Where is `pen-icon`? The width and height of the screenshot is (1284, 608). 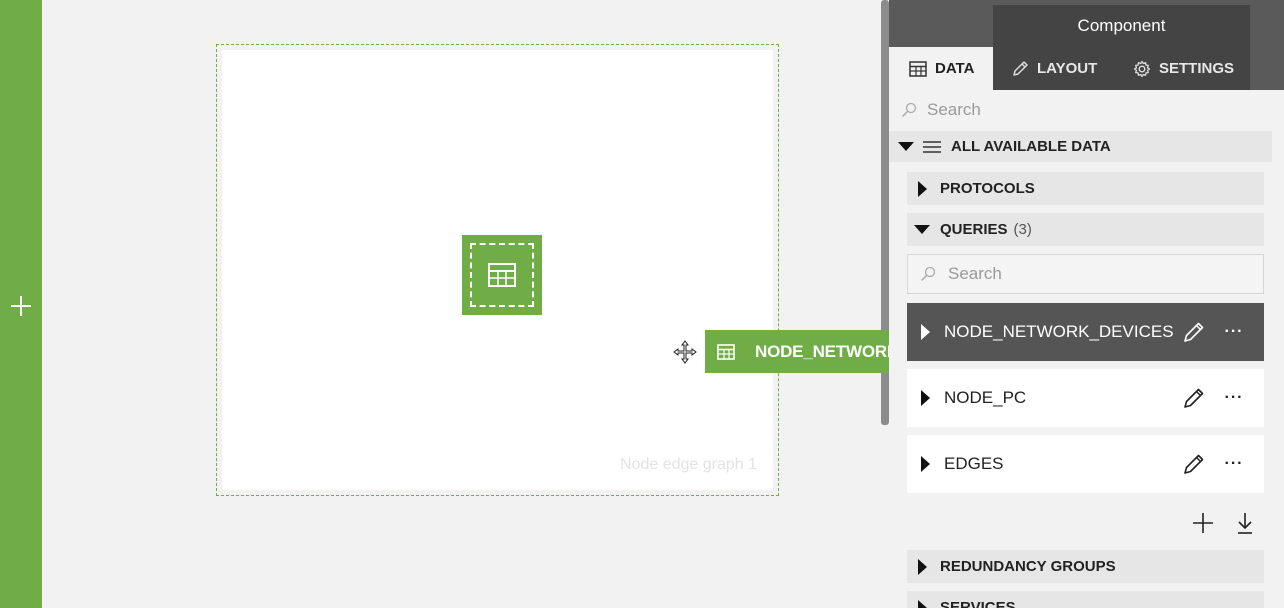 pen-icon is located at coordinates (1020, 68).